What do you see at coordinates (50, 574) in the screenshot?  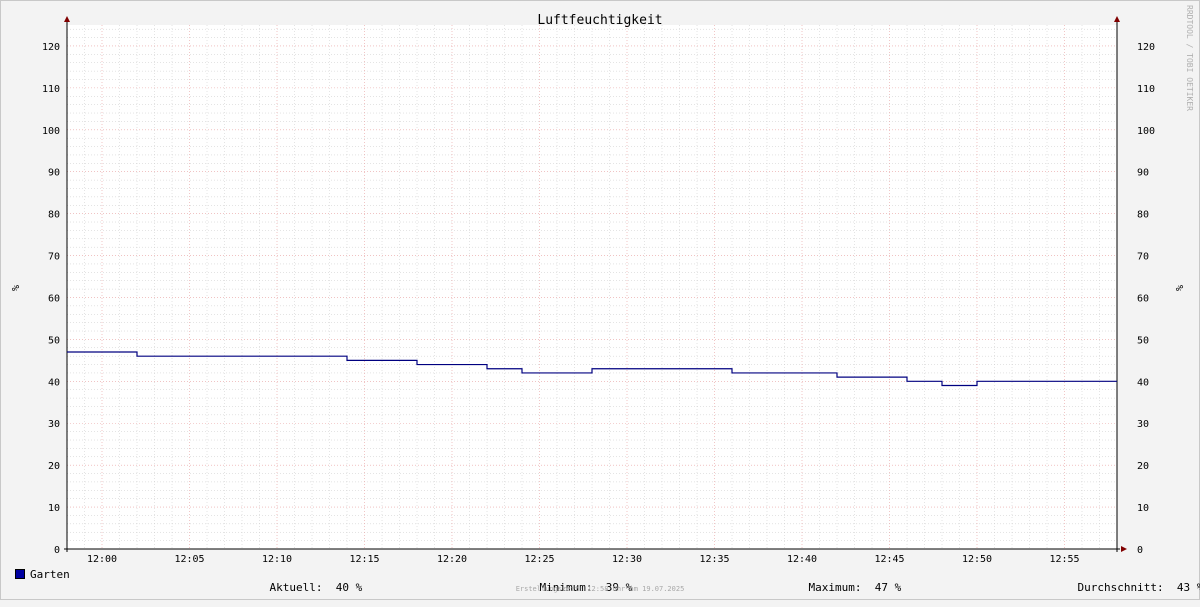 I see `legend-series-name: Garten` at bounding box center [50, 574].